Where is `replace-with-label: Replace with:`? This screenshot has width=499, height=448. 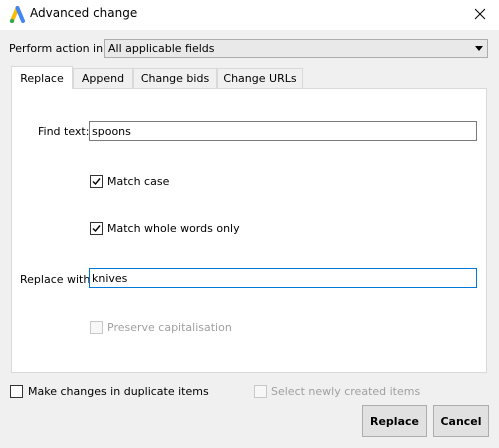
replace-with-label: Replace with: is located at coordinates (57, 279).